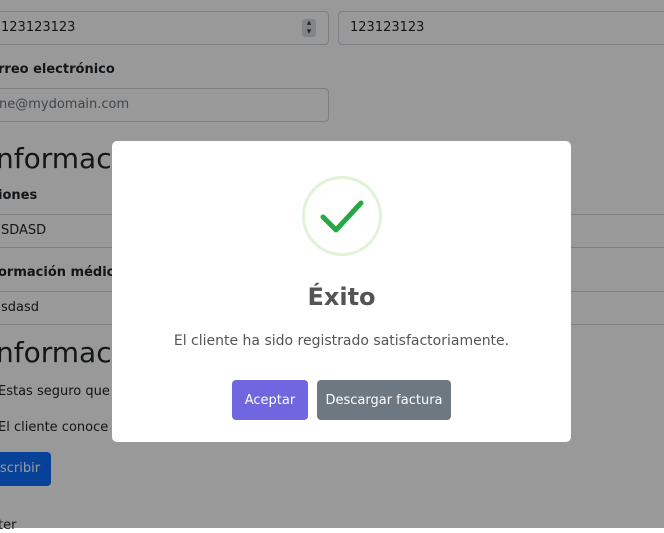 Image resolution: width=664 pixels, height=533 pixels. I want to click on accept-button: Aceptar, so click(270, 400).